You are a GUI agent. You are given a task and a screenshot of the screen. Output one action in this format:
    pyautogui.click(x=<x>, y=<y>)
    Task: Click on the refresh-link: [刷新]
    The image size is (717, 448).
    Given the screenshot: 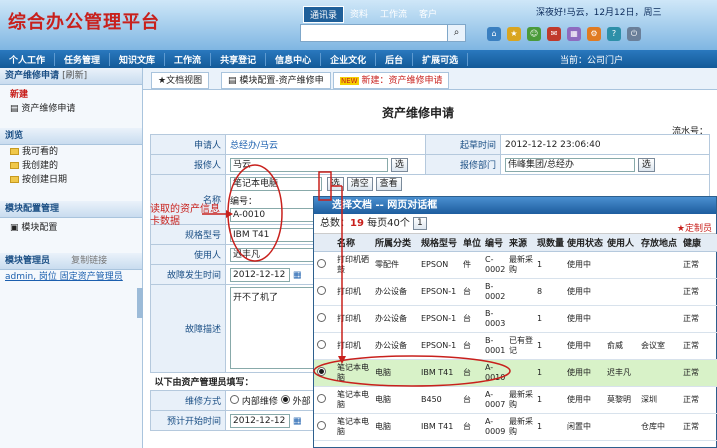 What is the action you would take?
    pyautogui.click(x=74, y=76)
    